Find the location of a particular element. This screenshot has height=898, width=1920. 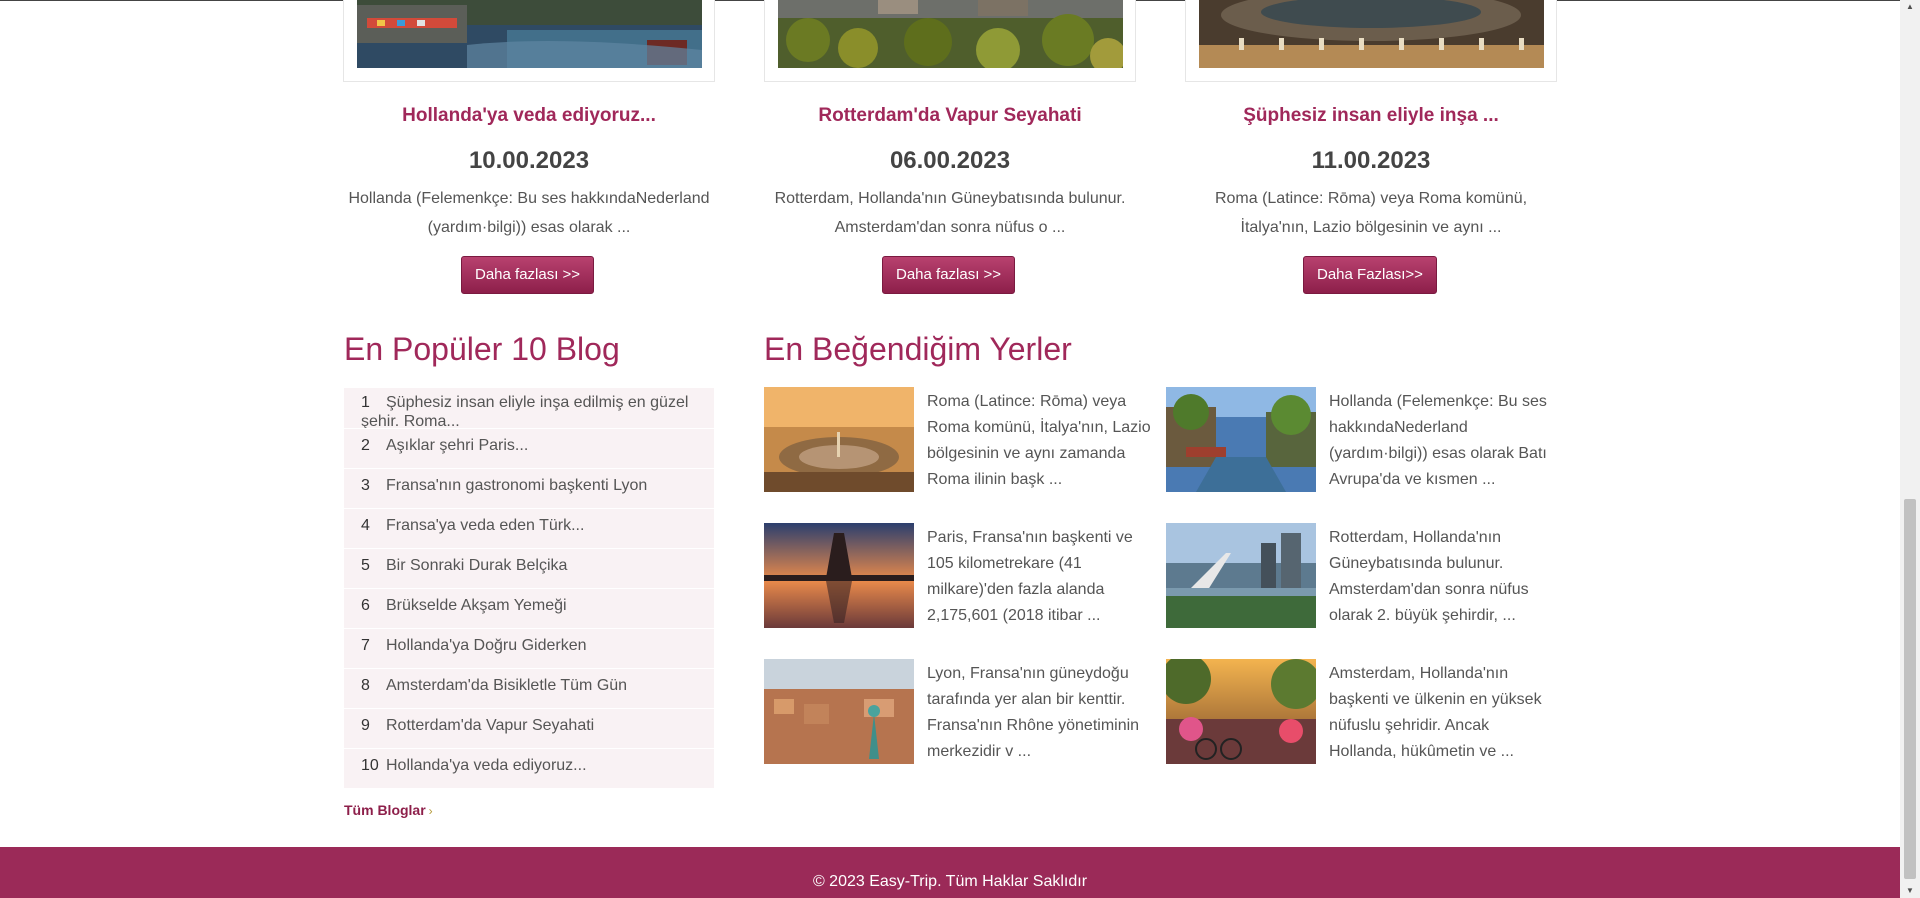

card-date: 06.00.2023 is located at coordinates (950, 160).